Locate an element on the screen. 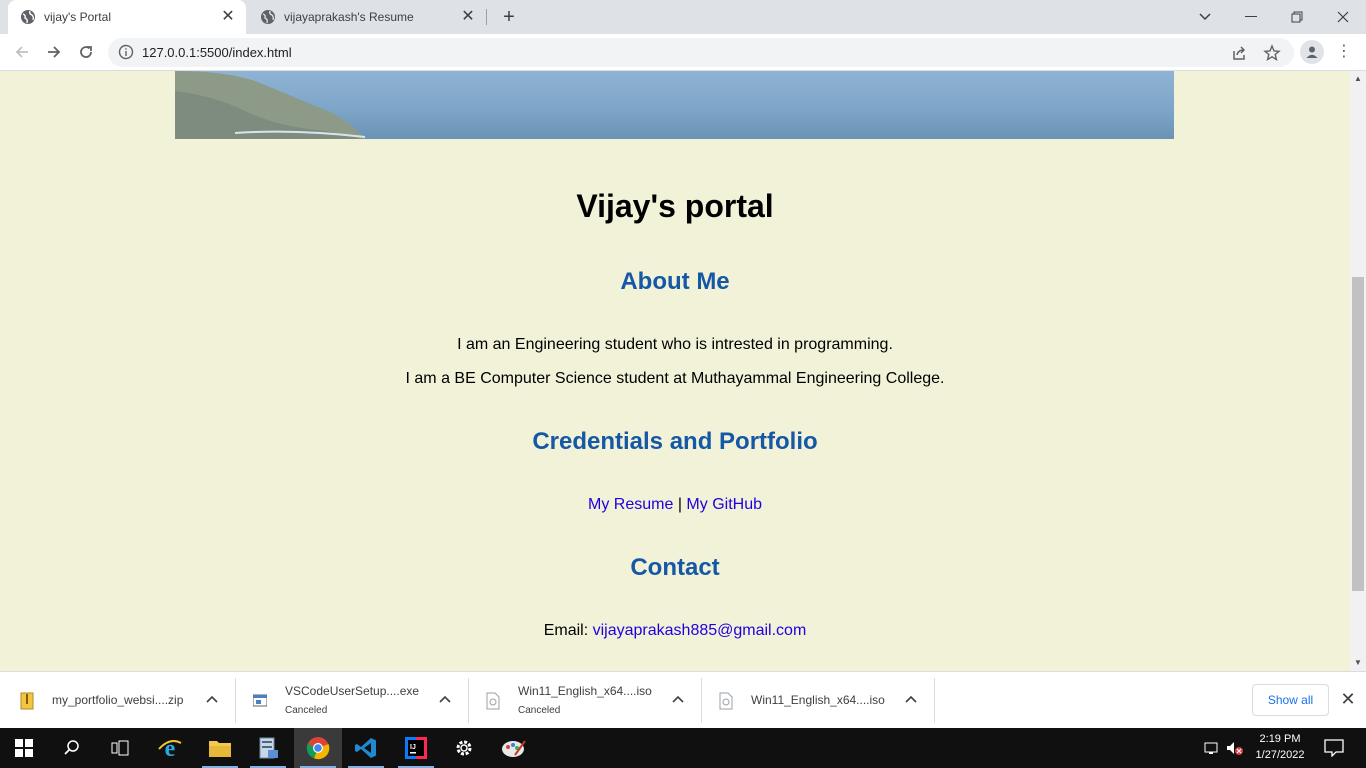 Image resolution: width=1366 pixels, height=768 pixels. settings-gear-icon is located at coordinates (464, 748).